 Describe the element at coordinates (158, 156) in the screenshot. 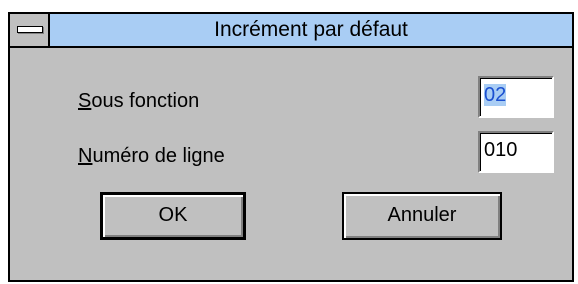

I see `numero-de-ligne-label-text: uméro de ligne` at that location.